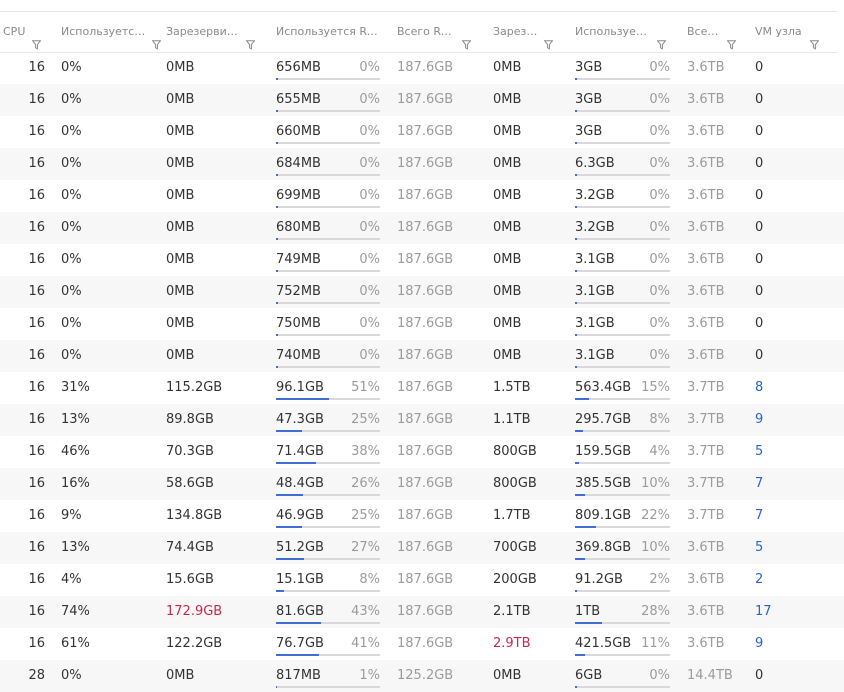 Image resolution: width=844 pixels, height=692 pixels. I want to click on column-header-label: Используется CPU, so click(104, 31).